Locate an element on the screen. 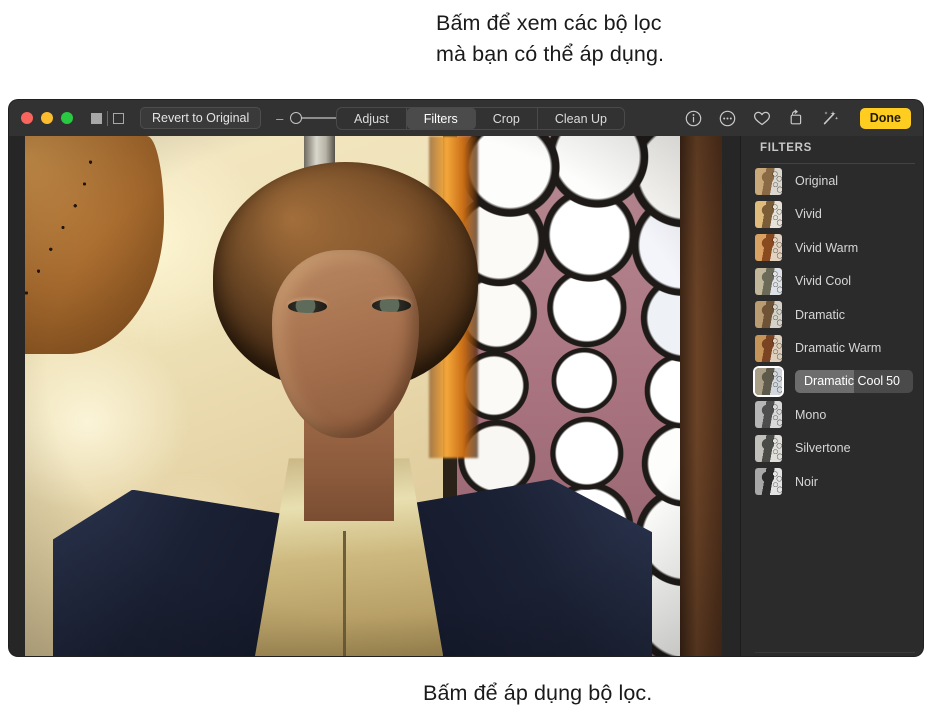 The width and height of the screenshot is (931, 721). filter-item-dramatic: Dramatic is located at coordinates (834, 315).